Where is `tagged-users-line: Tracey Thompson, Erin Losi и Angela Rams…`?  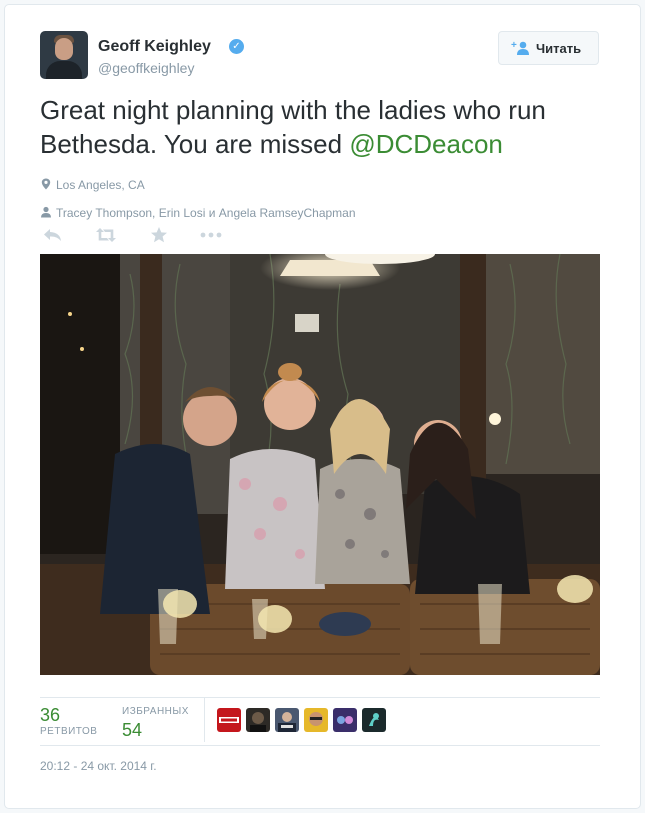 tagged-users-line: Tracey Thompson, Erin Losi и Angela Rams… is located at coordinates (198, 213).